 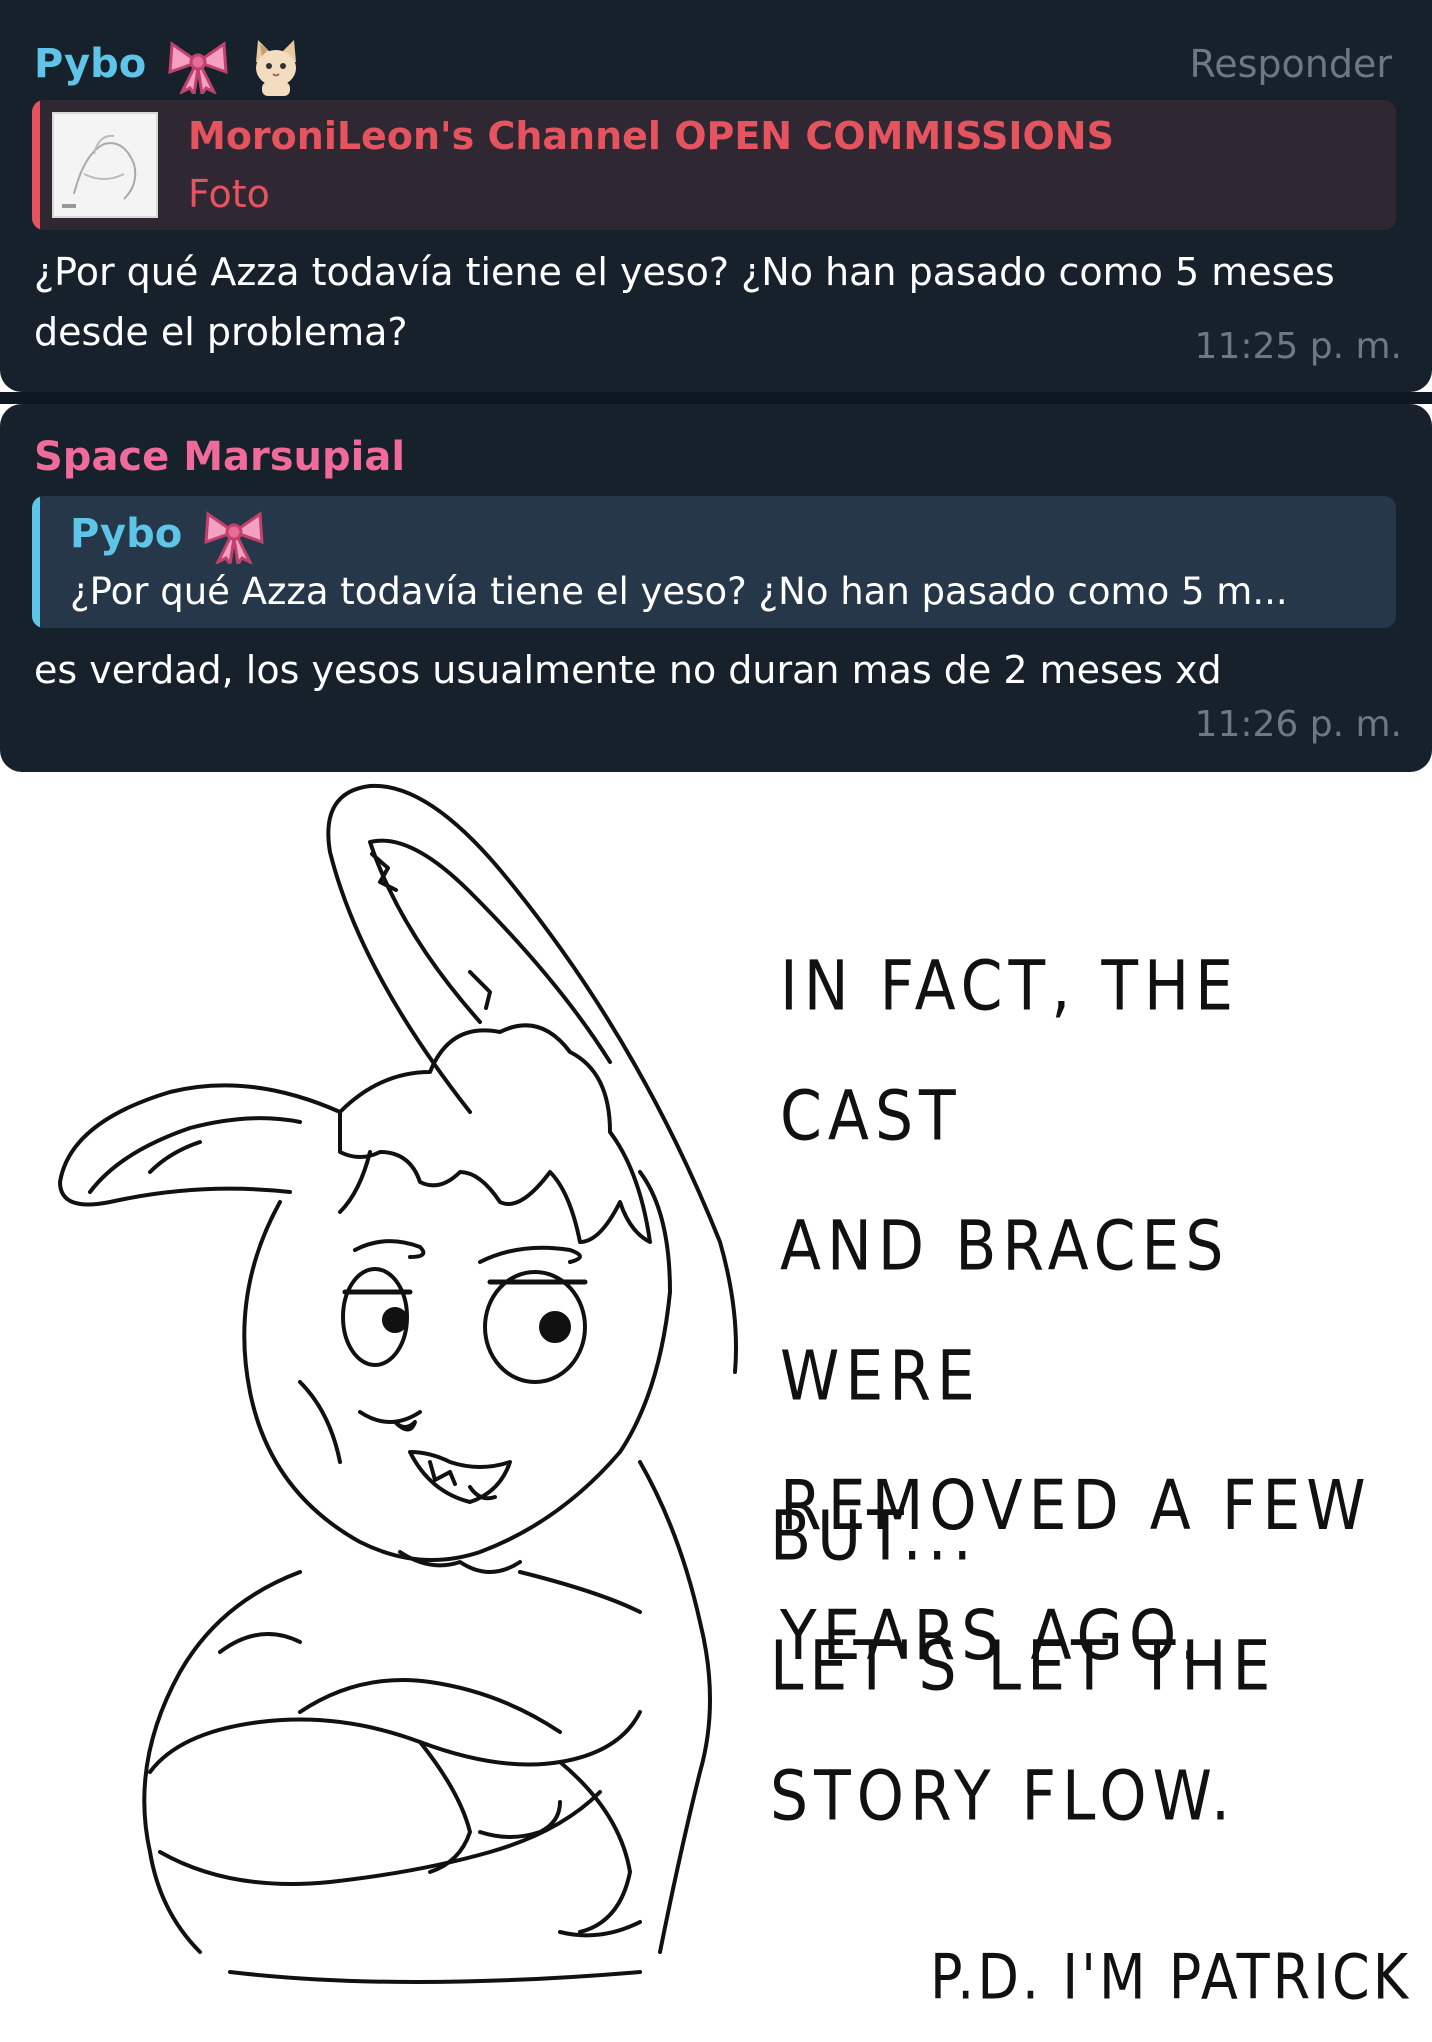 What do you see at coordinates (219, 457) in the screenshot?
I see `sender-name: Space Marsupial` at bounding box center [219, 457].